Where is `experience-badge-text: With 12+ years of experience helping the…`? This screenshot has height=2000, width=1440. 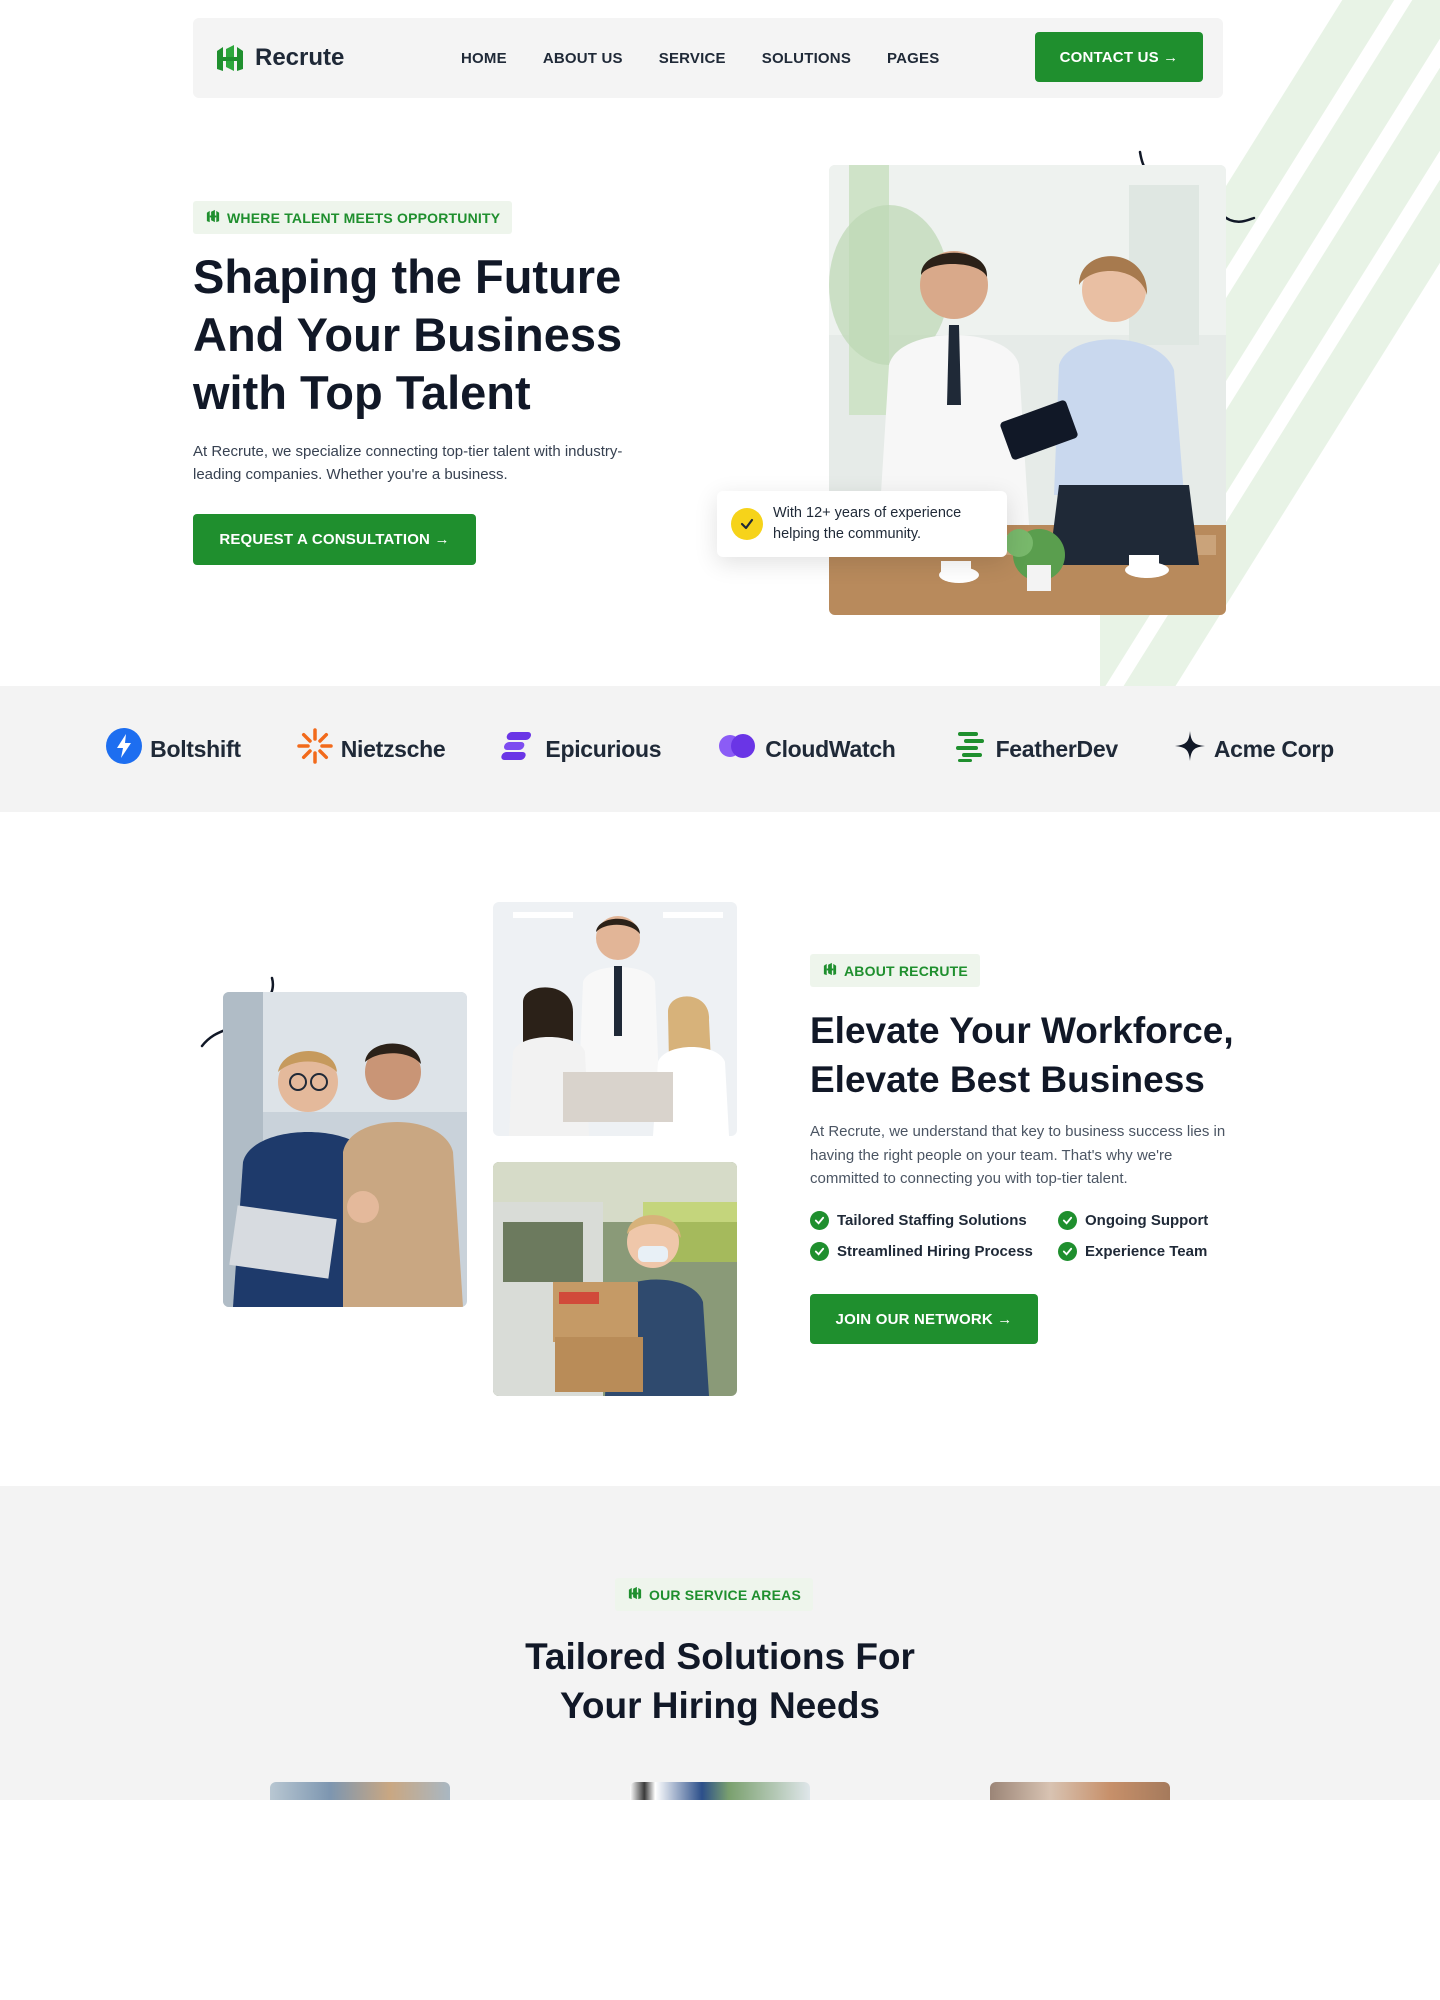
experience-badge-text: With 12+ years of experience helping the… is located at coordinates (867, 524).